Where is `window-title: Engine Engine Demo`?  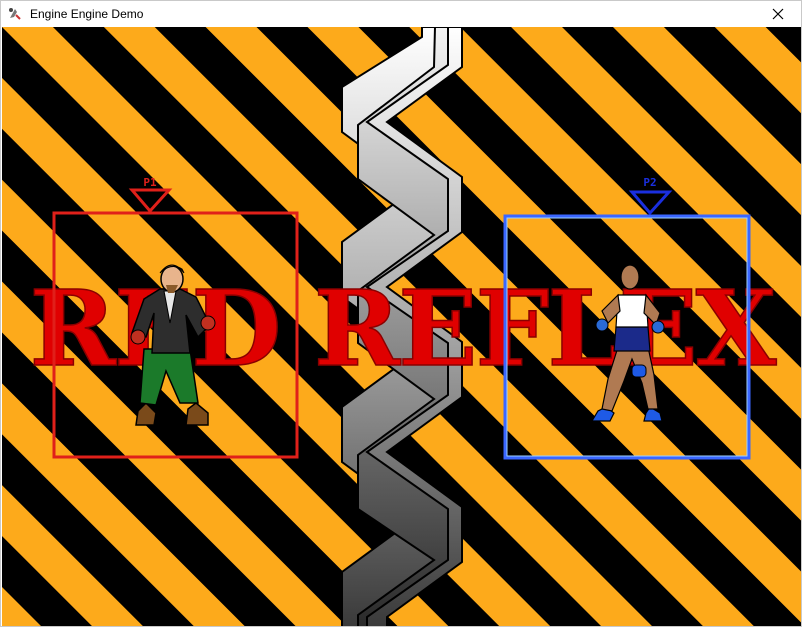 window-title: Engine Engine Demo is located at coordinates (87, 14).